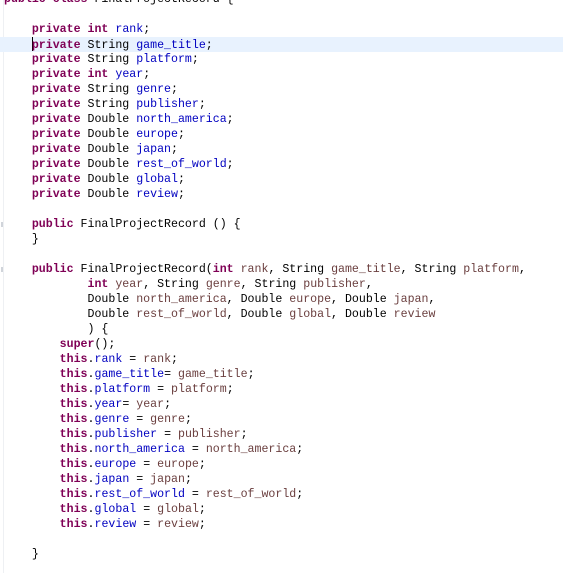 This screenshot has height=573, width=563. What do you see at coordinates (281, 164) in the screenshot?
I see `code-line: private Double rest_of_world;` at bounding box center [281, 164].